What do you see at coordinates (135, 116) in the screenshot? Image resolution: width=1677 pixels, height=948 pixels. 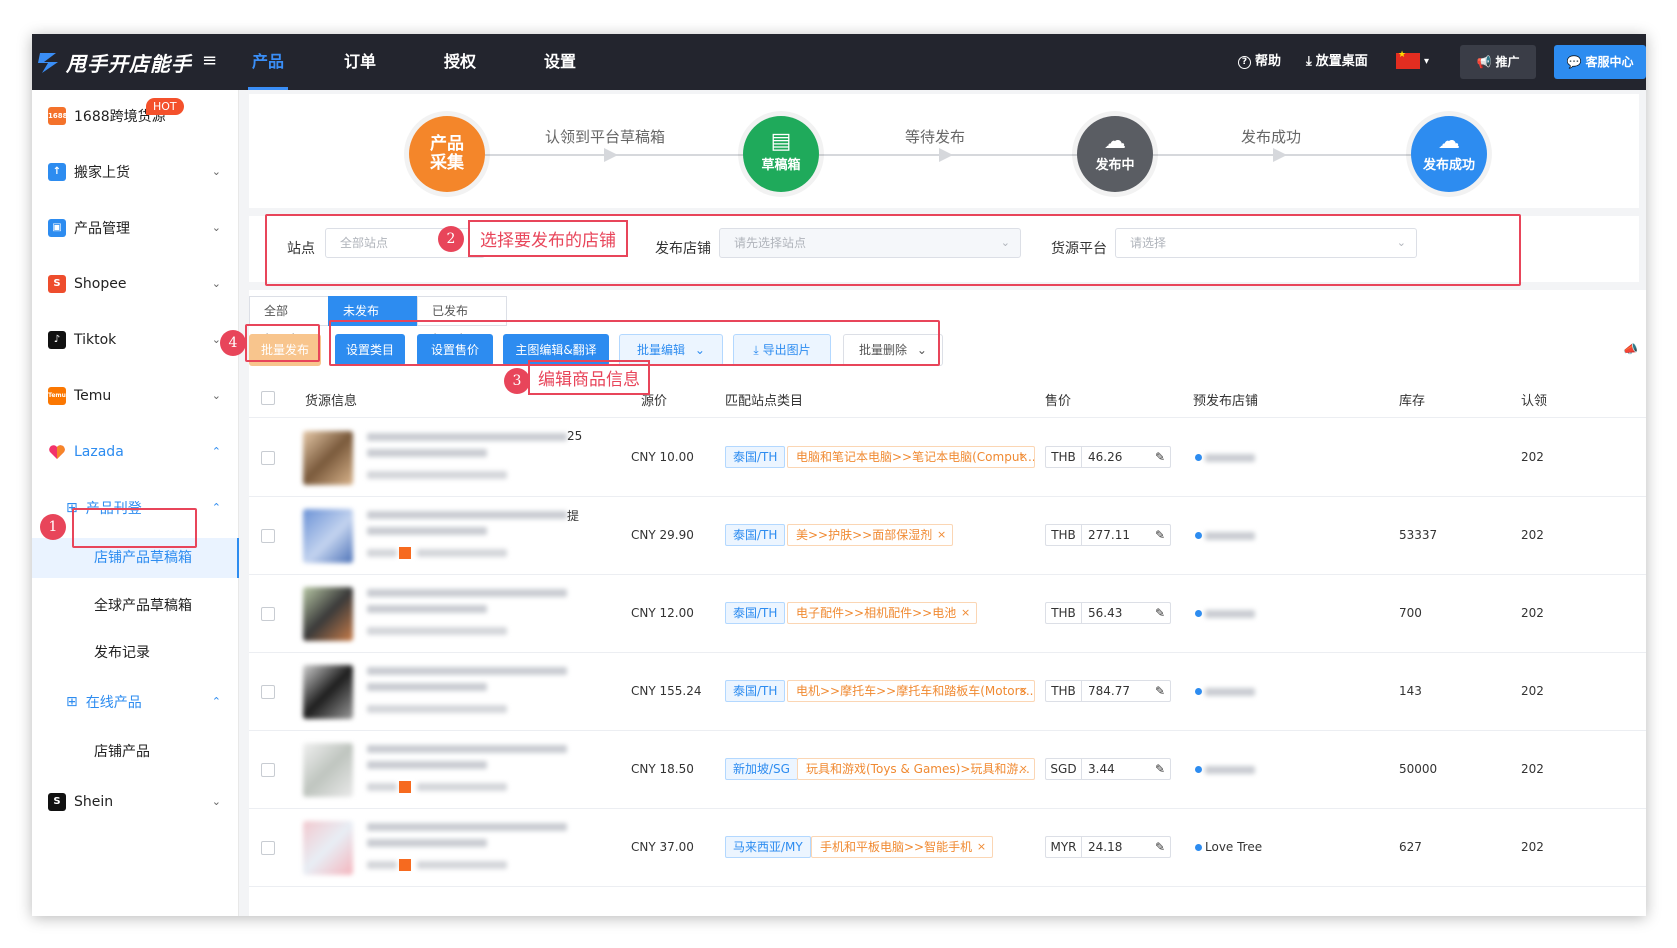 I see `sidebar-item-1688: 1688 1688跨境货源 HOT` at bounding box center [135, 116].